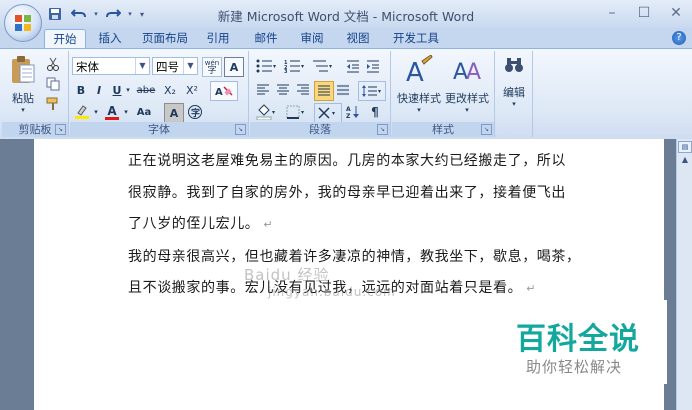 This screenshot has width=692, height=410. What do you see at coordinates (200, 223) in the screenshot?
I see `doc-line-3: 了八岁的侄儿宏儿。 ↵` at bounding box center [200, 223].